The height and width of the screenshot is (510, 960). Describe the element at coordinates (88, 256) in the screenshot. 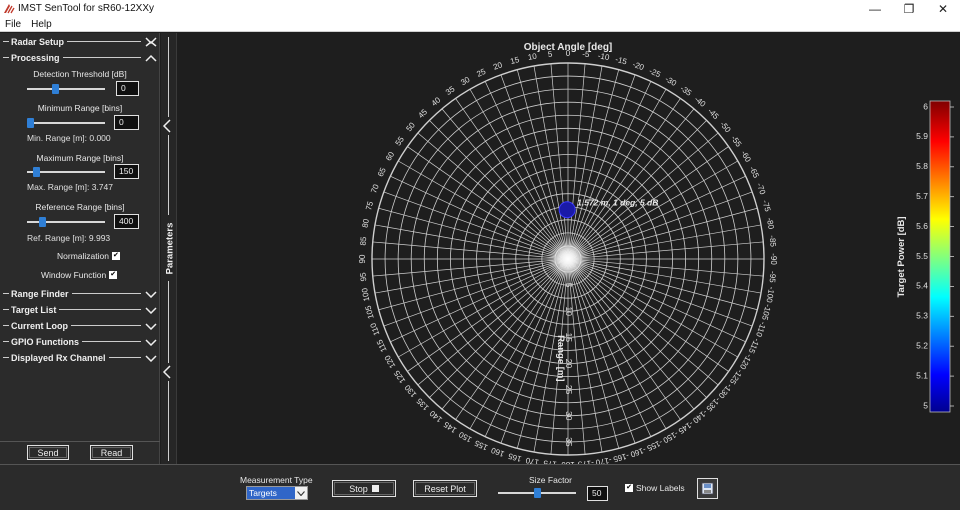

I see `normalization-toggle: Normalization ✔` at that location.